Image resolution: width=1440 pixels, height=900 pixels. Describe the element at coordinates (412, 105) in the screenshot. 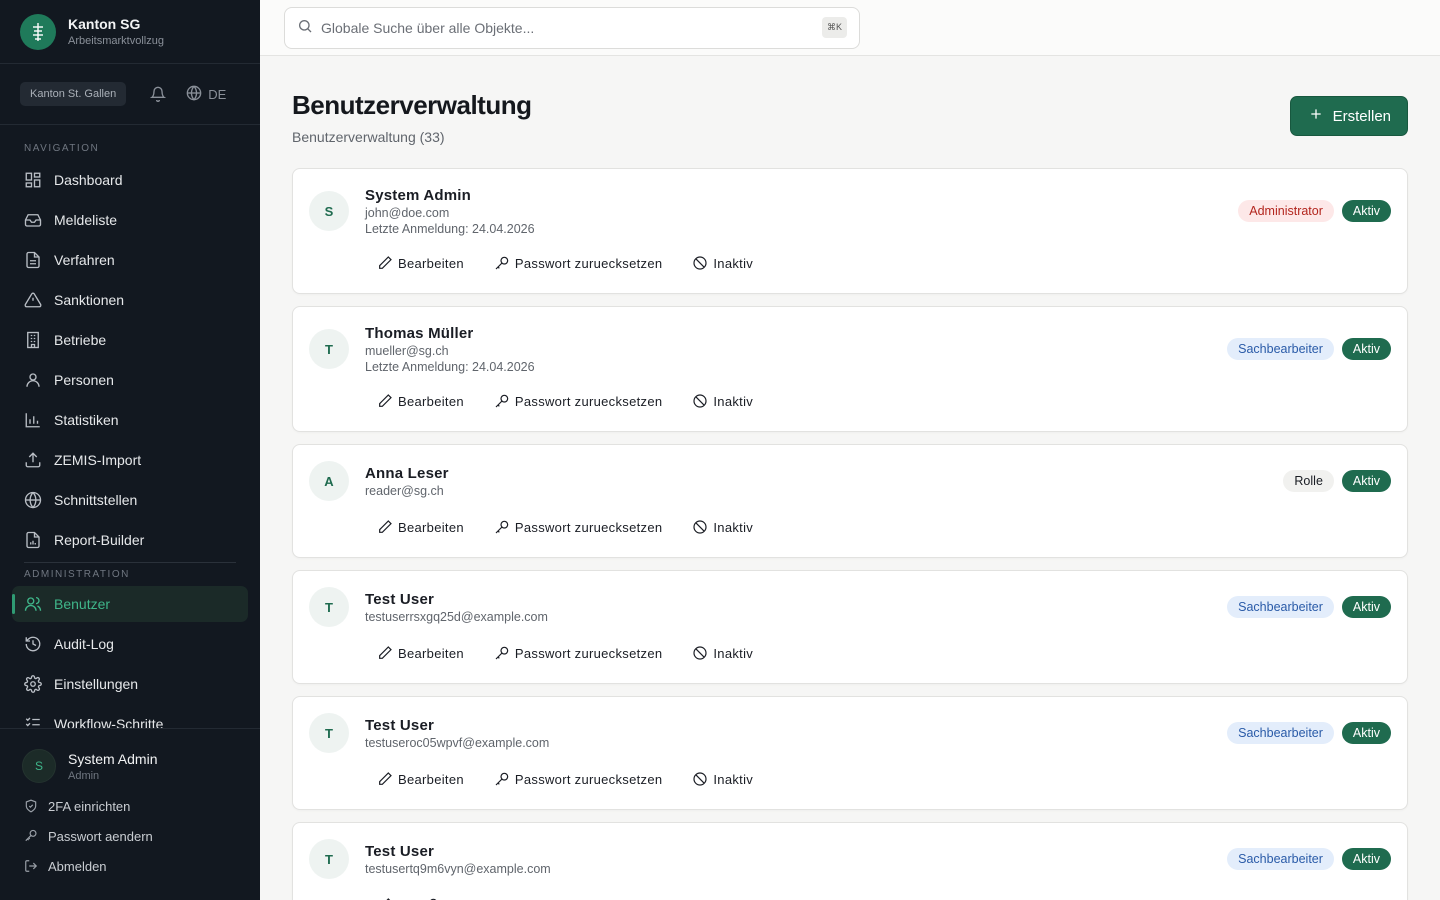

I see `page-title: Benutzerverwaltung` at that location.